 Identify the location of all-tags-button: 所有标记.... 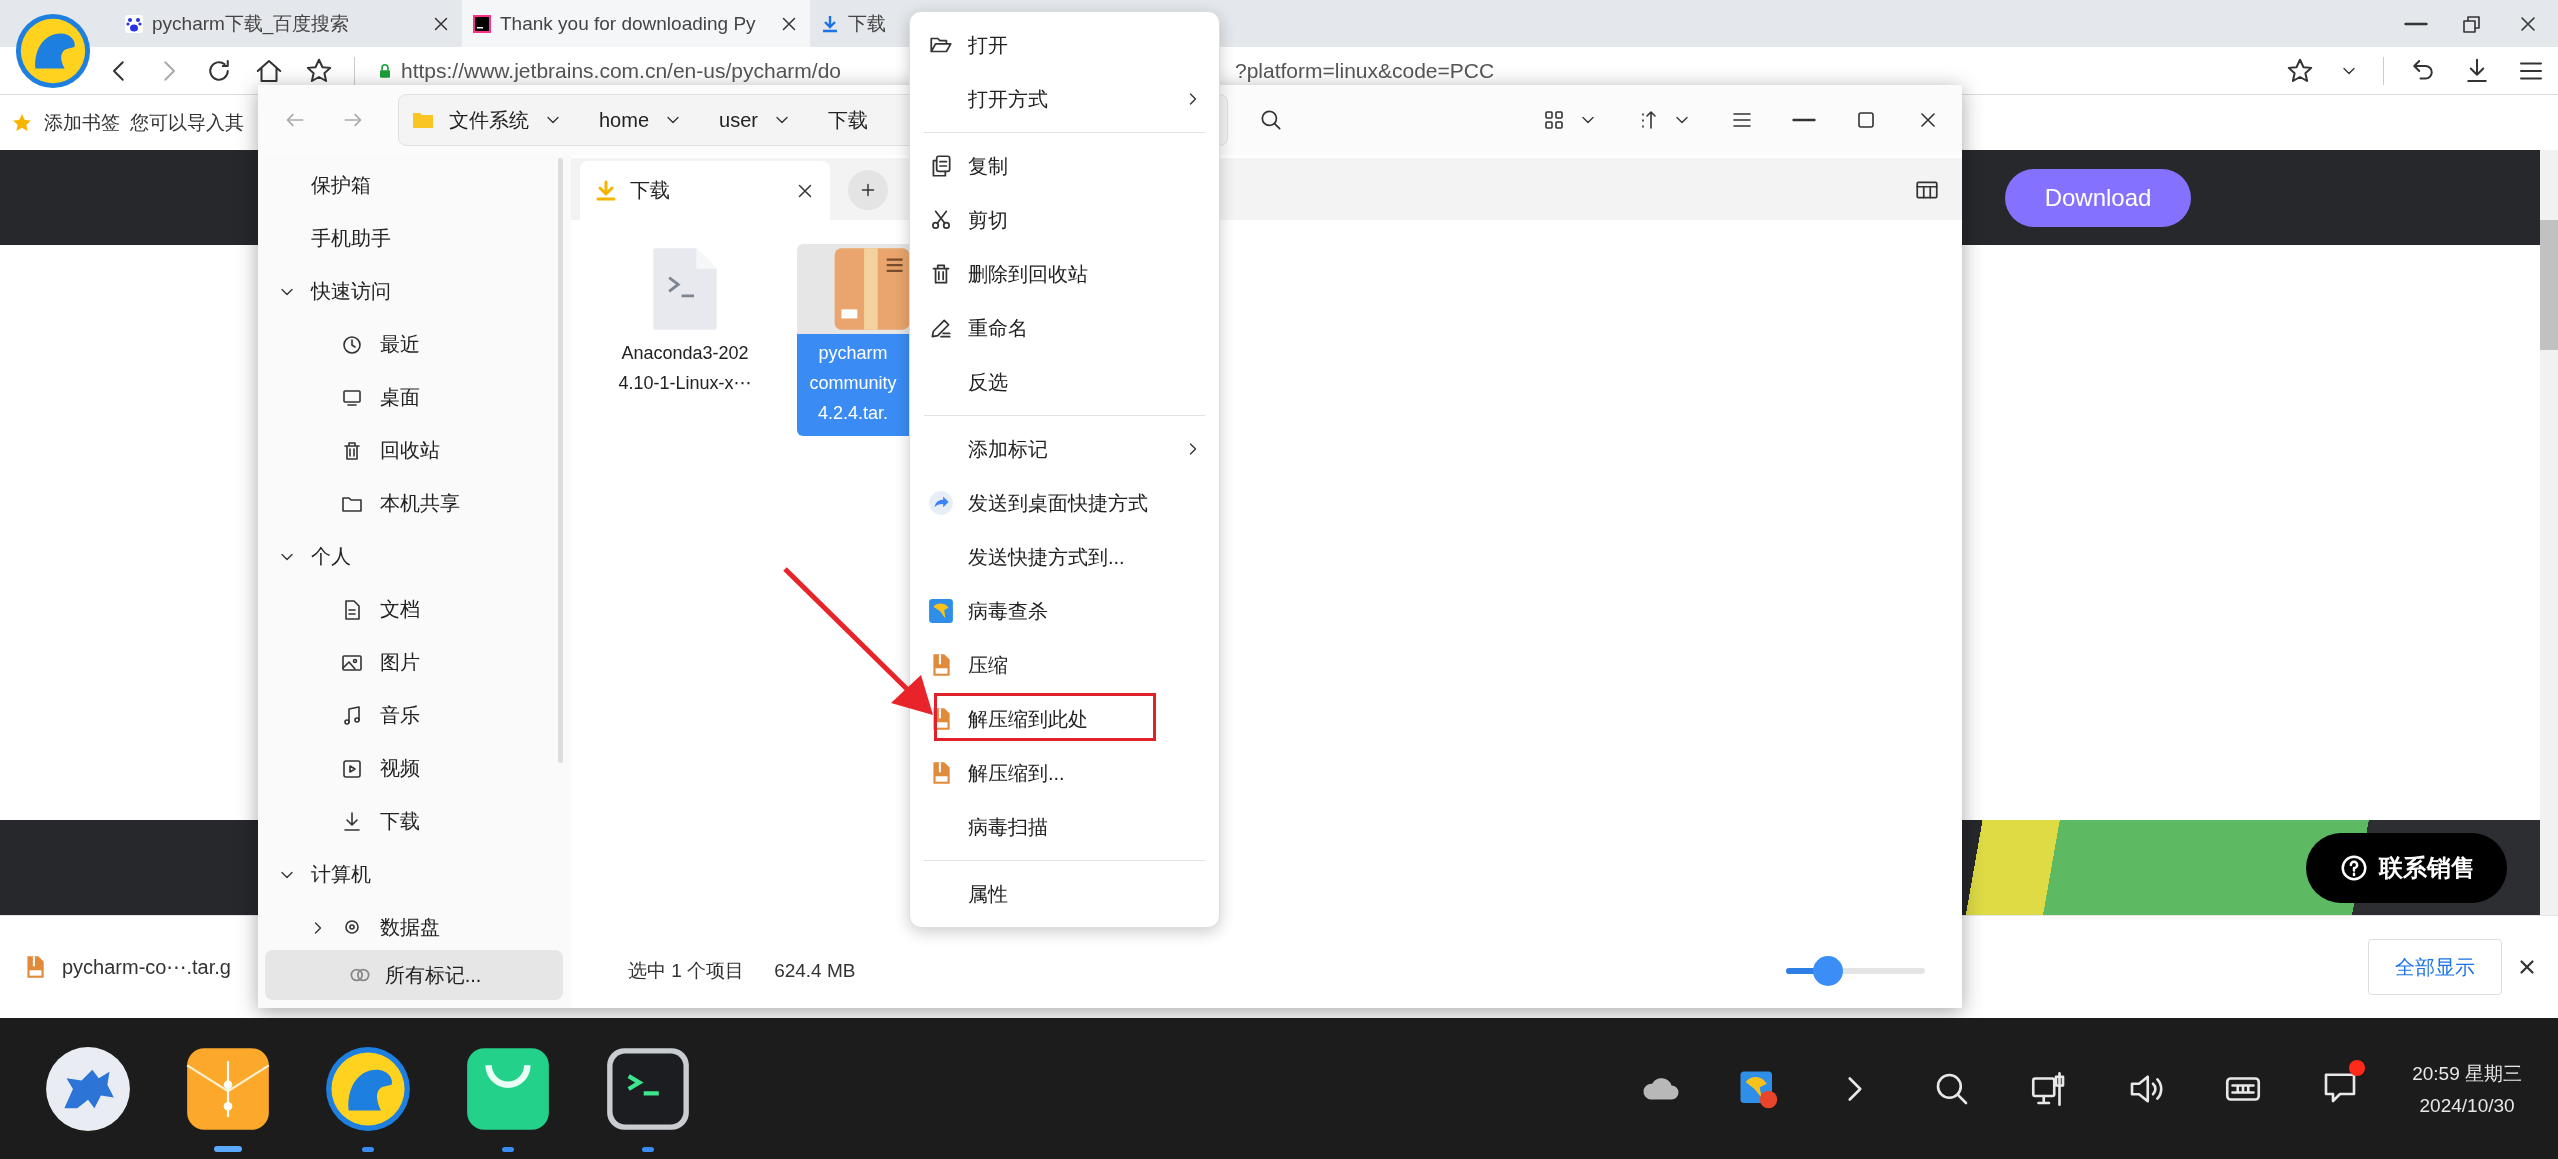
(414, 975).